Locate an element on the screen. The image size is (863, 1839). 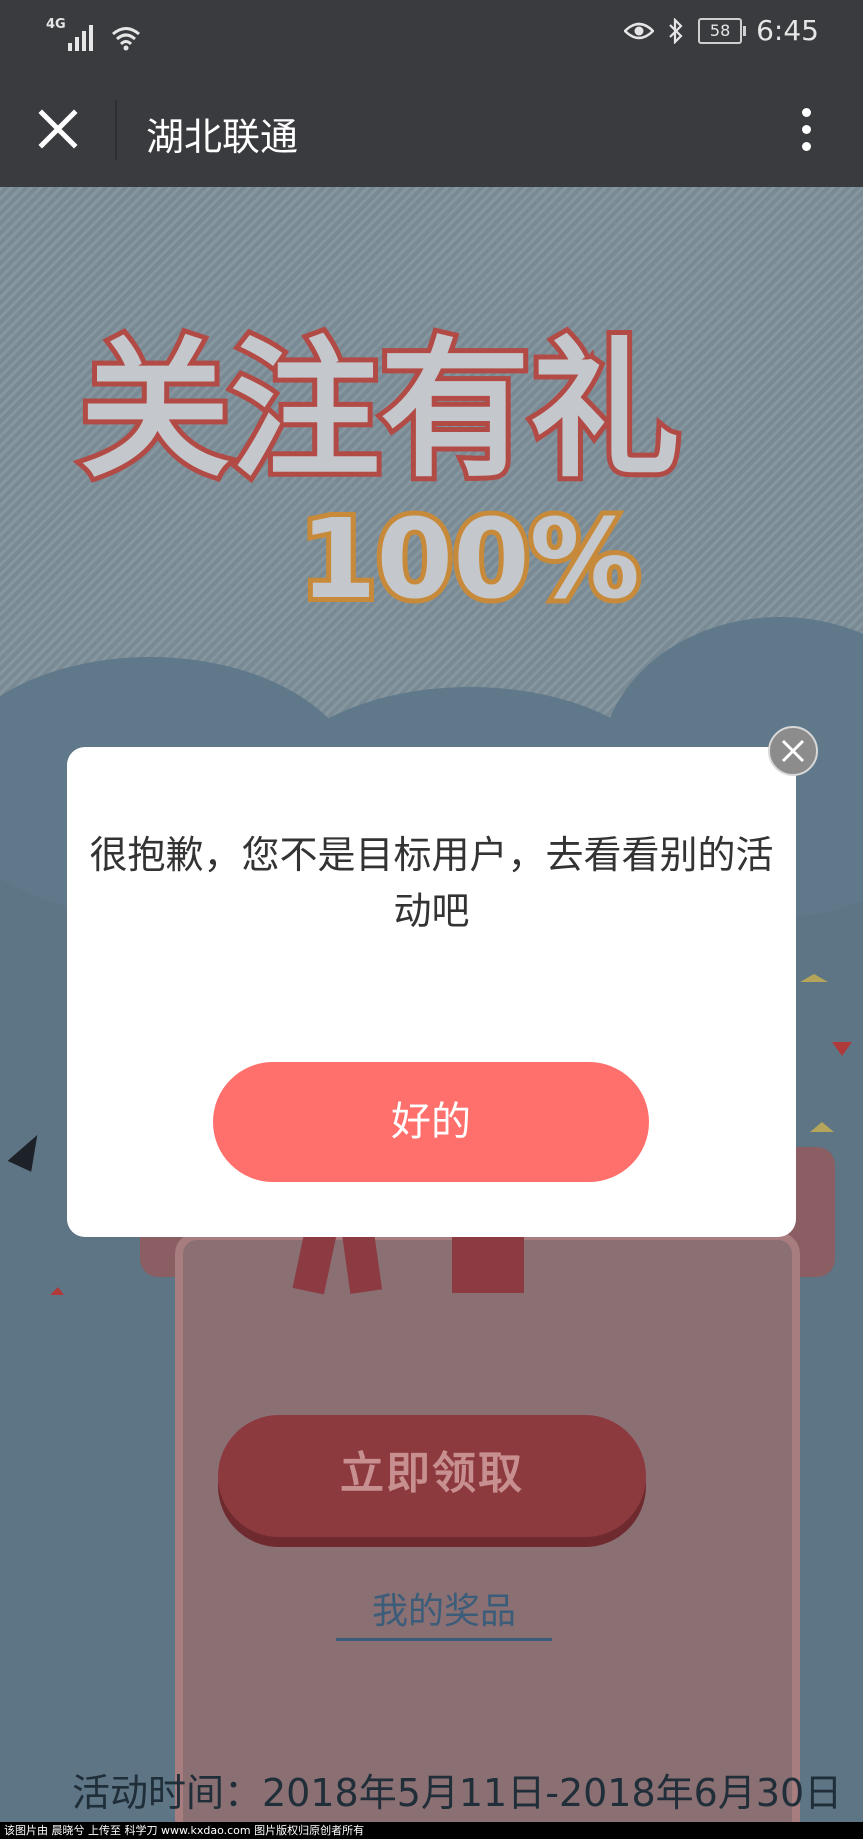
status-right: 58 6:45 is located at coordinates (721, 30).